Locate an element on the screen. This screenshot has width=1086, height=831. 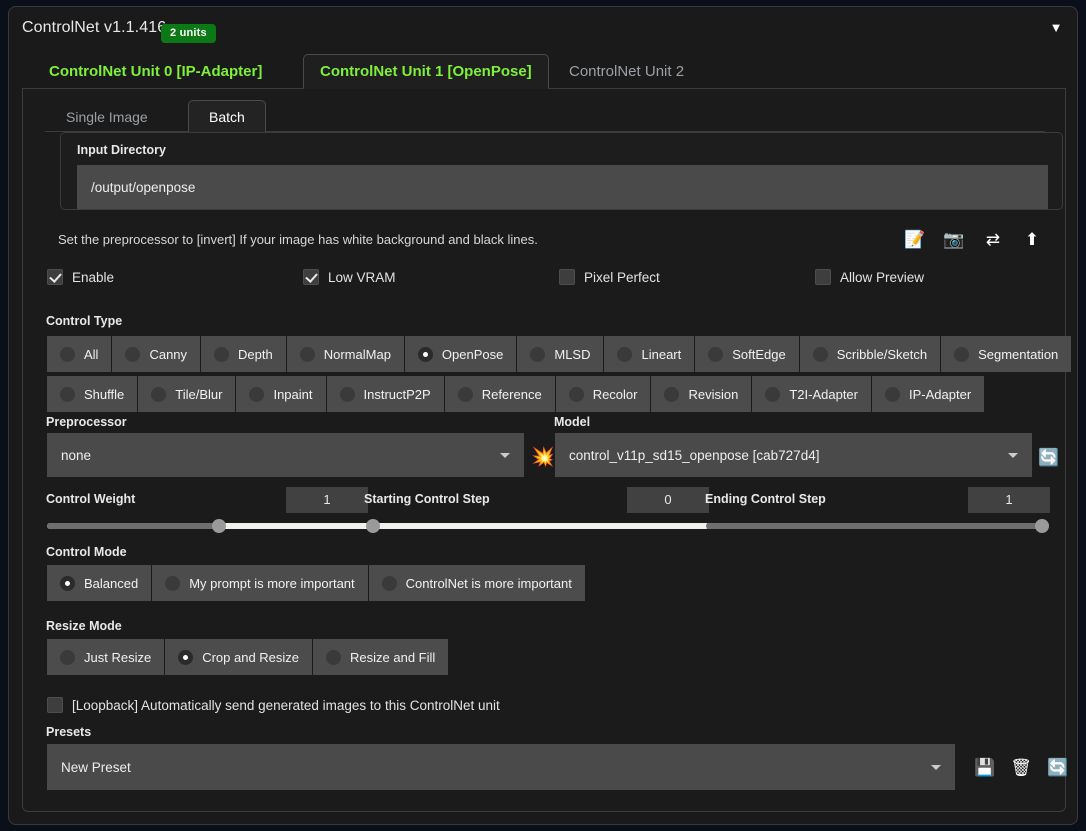
camera-icon: 📷 is located at coordinates (954, 240).